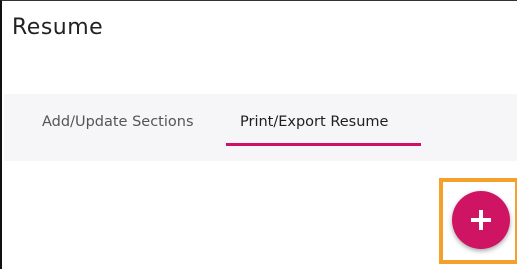 The height and width of the screenshot is (269, 517). Describe the element at coordinates (323, 144) in the screenshot. I see `active-tab-indicator` at that location.